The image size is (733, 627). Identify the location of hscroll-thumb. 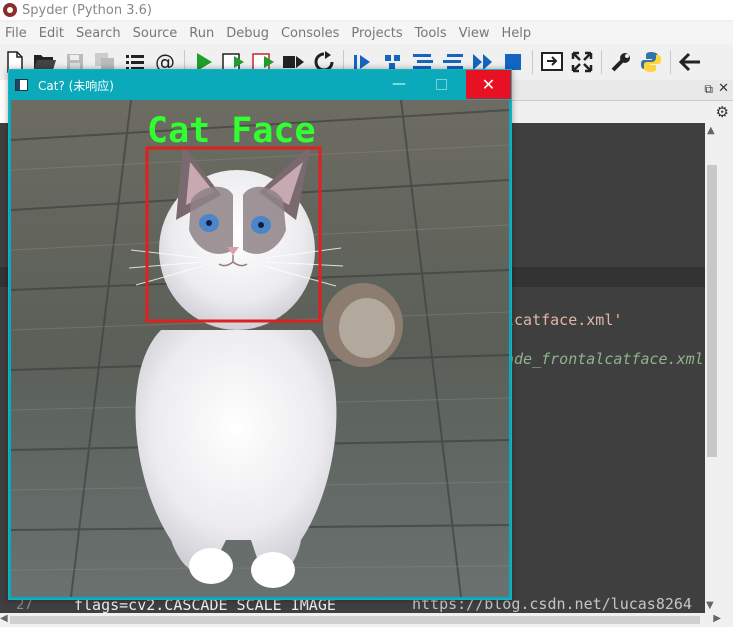
(355, 620).